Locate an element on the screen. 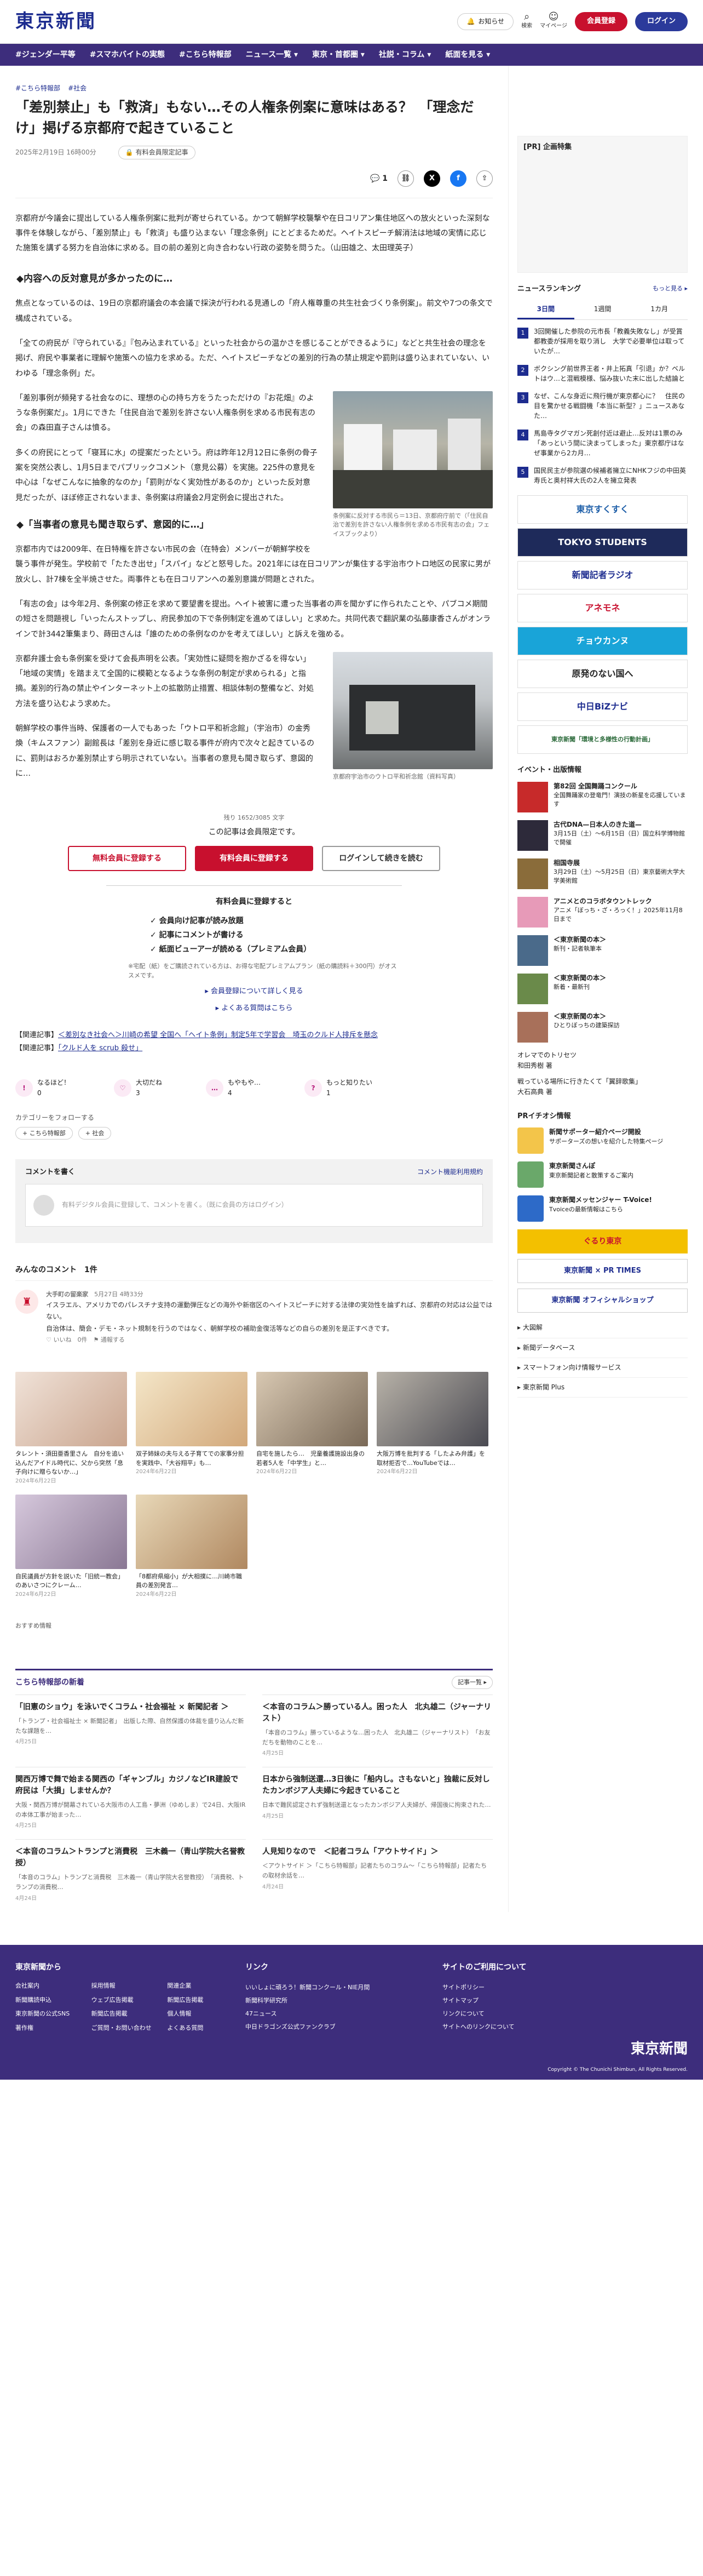 Image resolution: width=703 pixels, height=2576 pixels. footer-link: 中日ドラゴンズ公式ファンクラブ is located at coordinates (338, 2027).